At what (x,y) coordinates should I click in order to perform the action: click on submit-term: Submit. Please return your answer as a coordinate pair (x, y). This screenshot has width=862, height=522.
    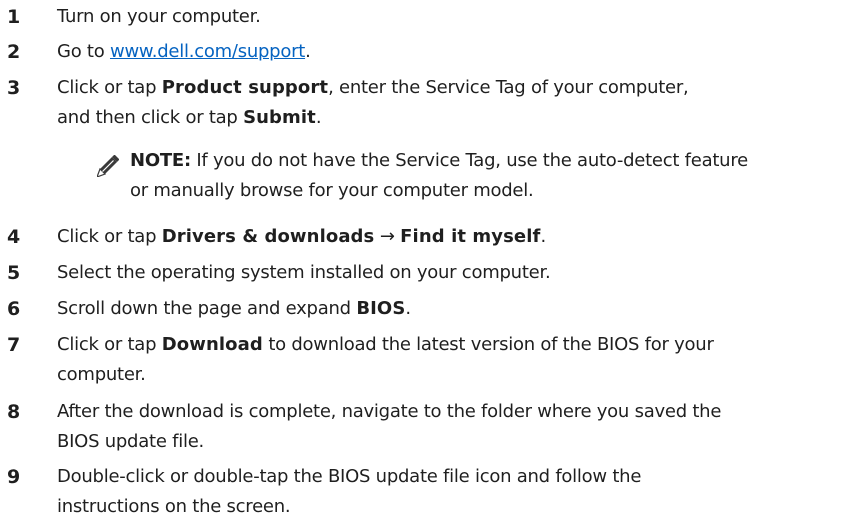
    Looking at the image, I should click on (279, 117).